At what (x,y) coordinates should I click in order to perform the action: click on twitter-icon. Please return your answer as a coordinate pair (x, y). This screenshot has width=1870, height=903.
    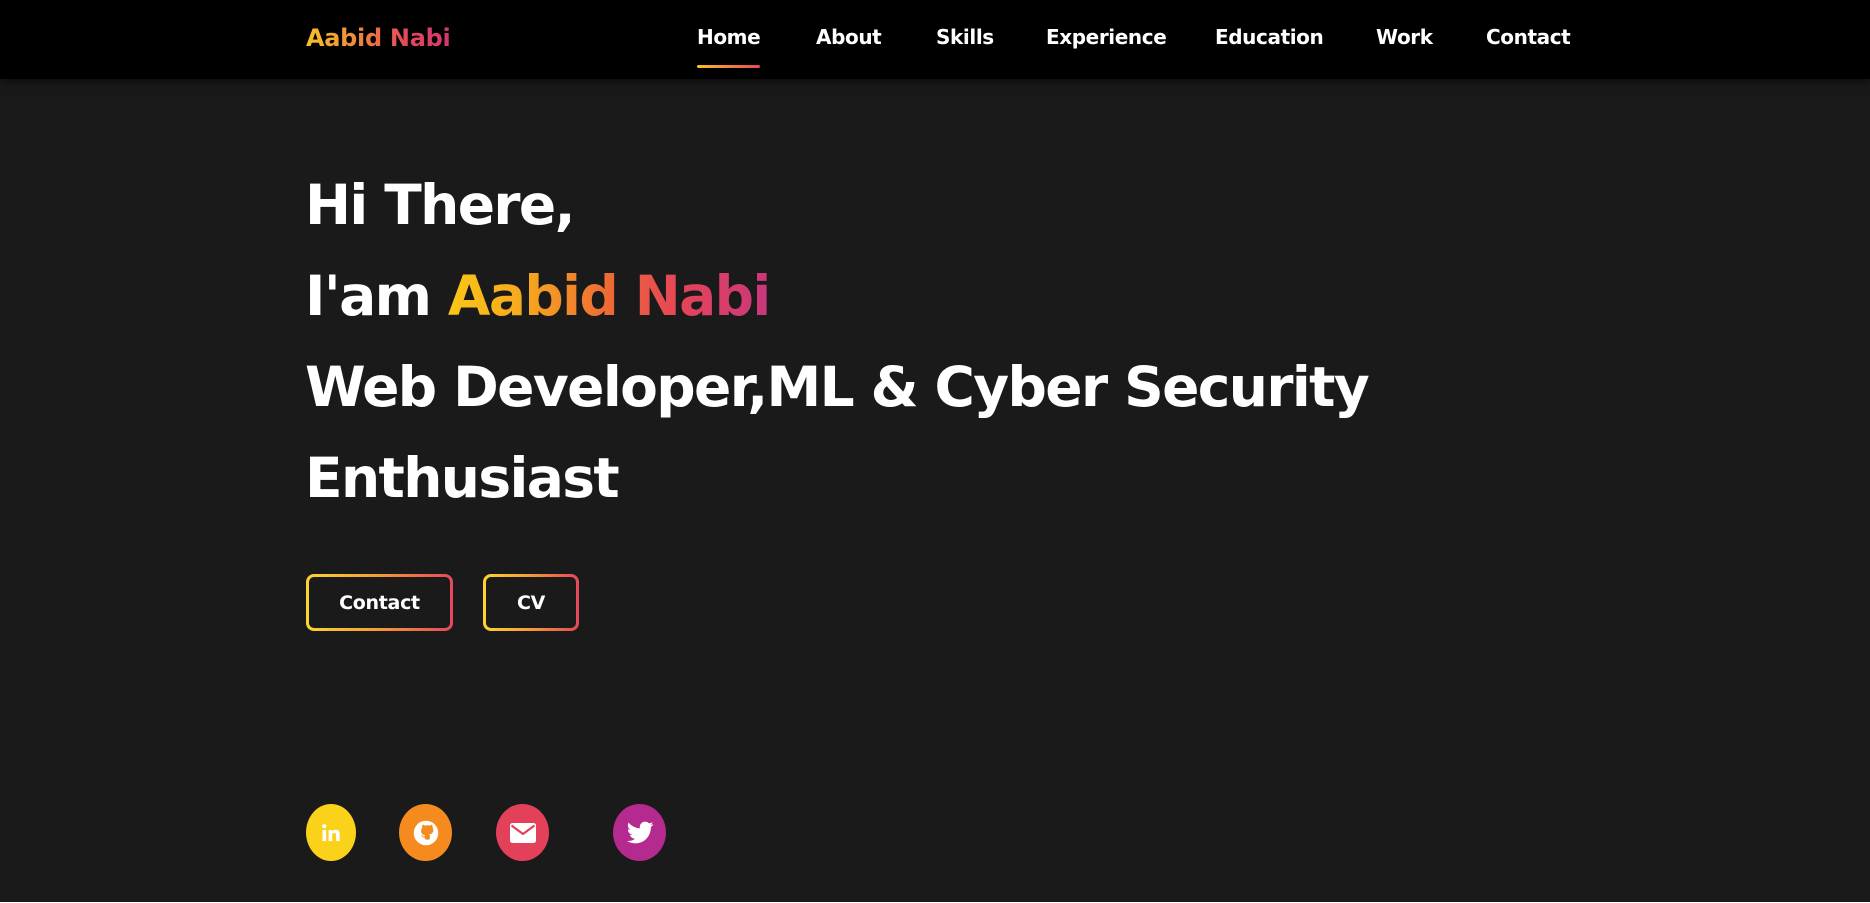
    Looking at the image, I should click on (640, 833).